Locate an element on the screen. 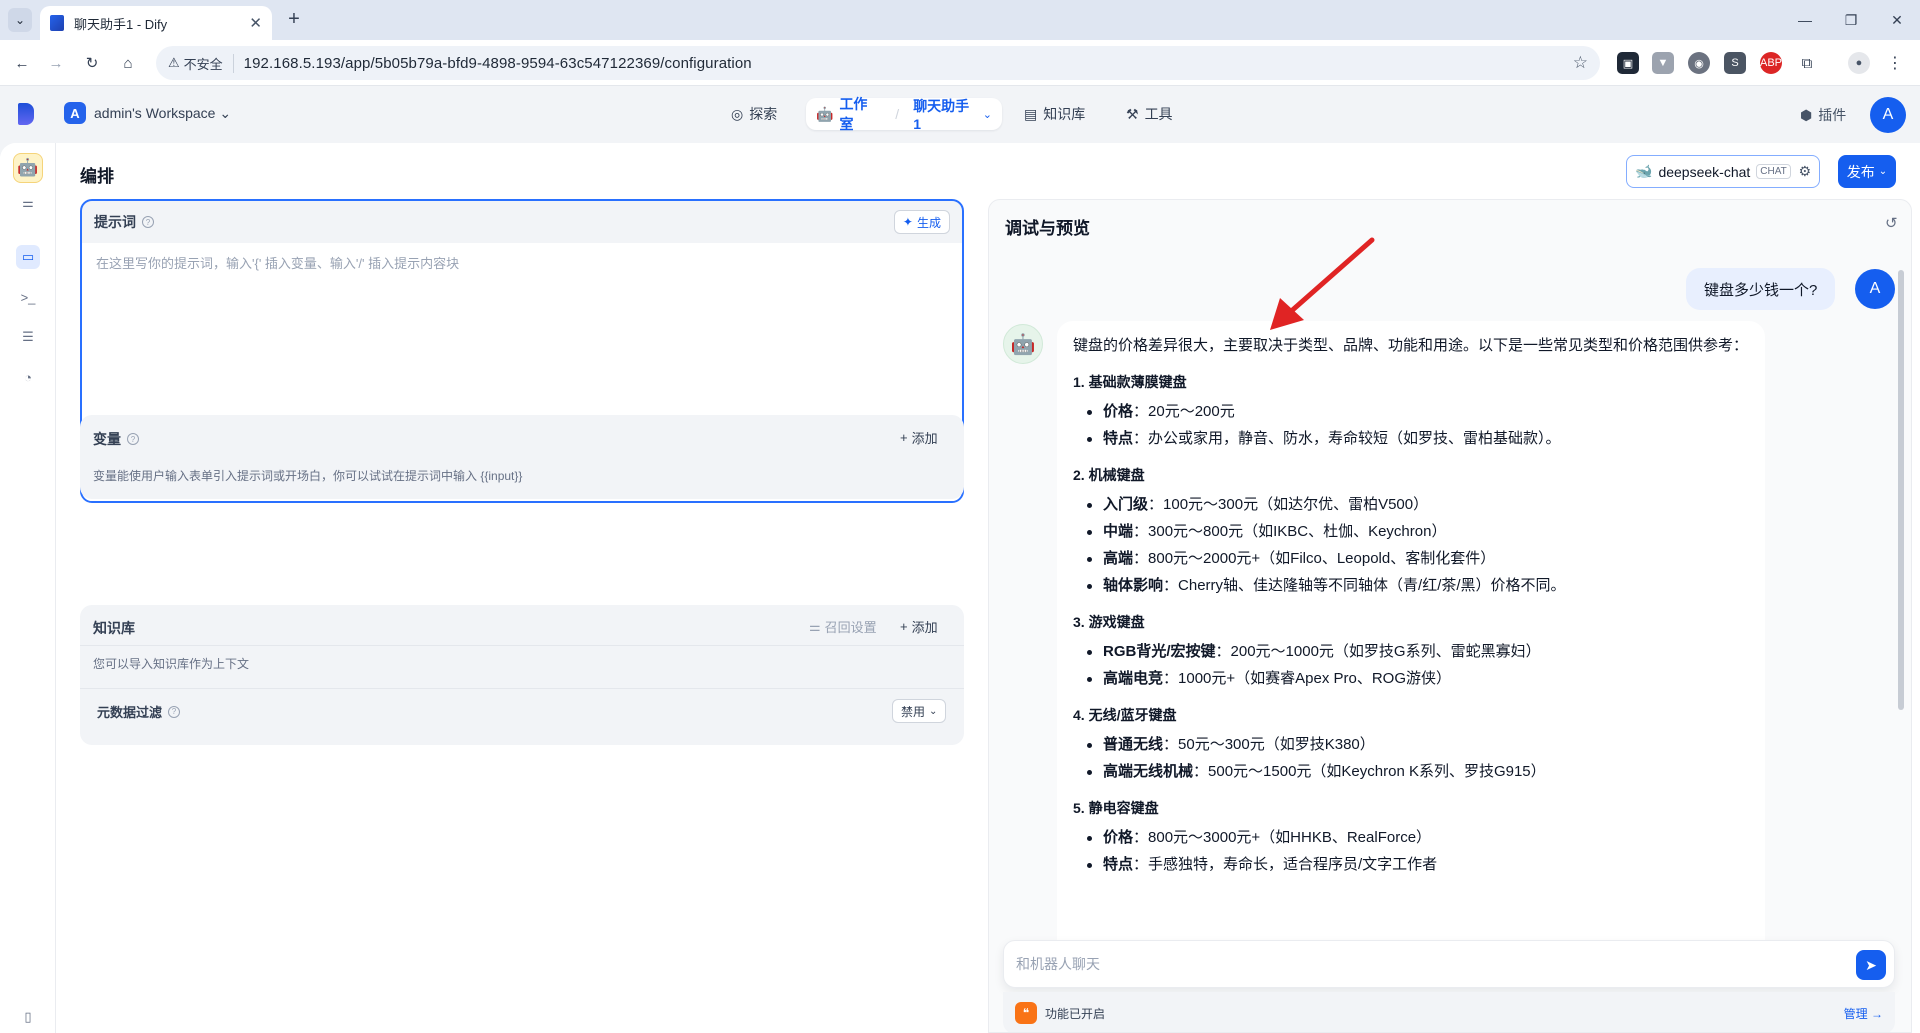 The width and height of the screenshot is (1920, 1033). model-name: deepseek-chat is located at coordinates (1704, 171).